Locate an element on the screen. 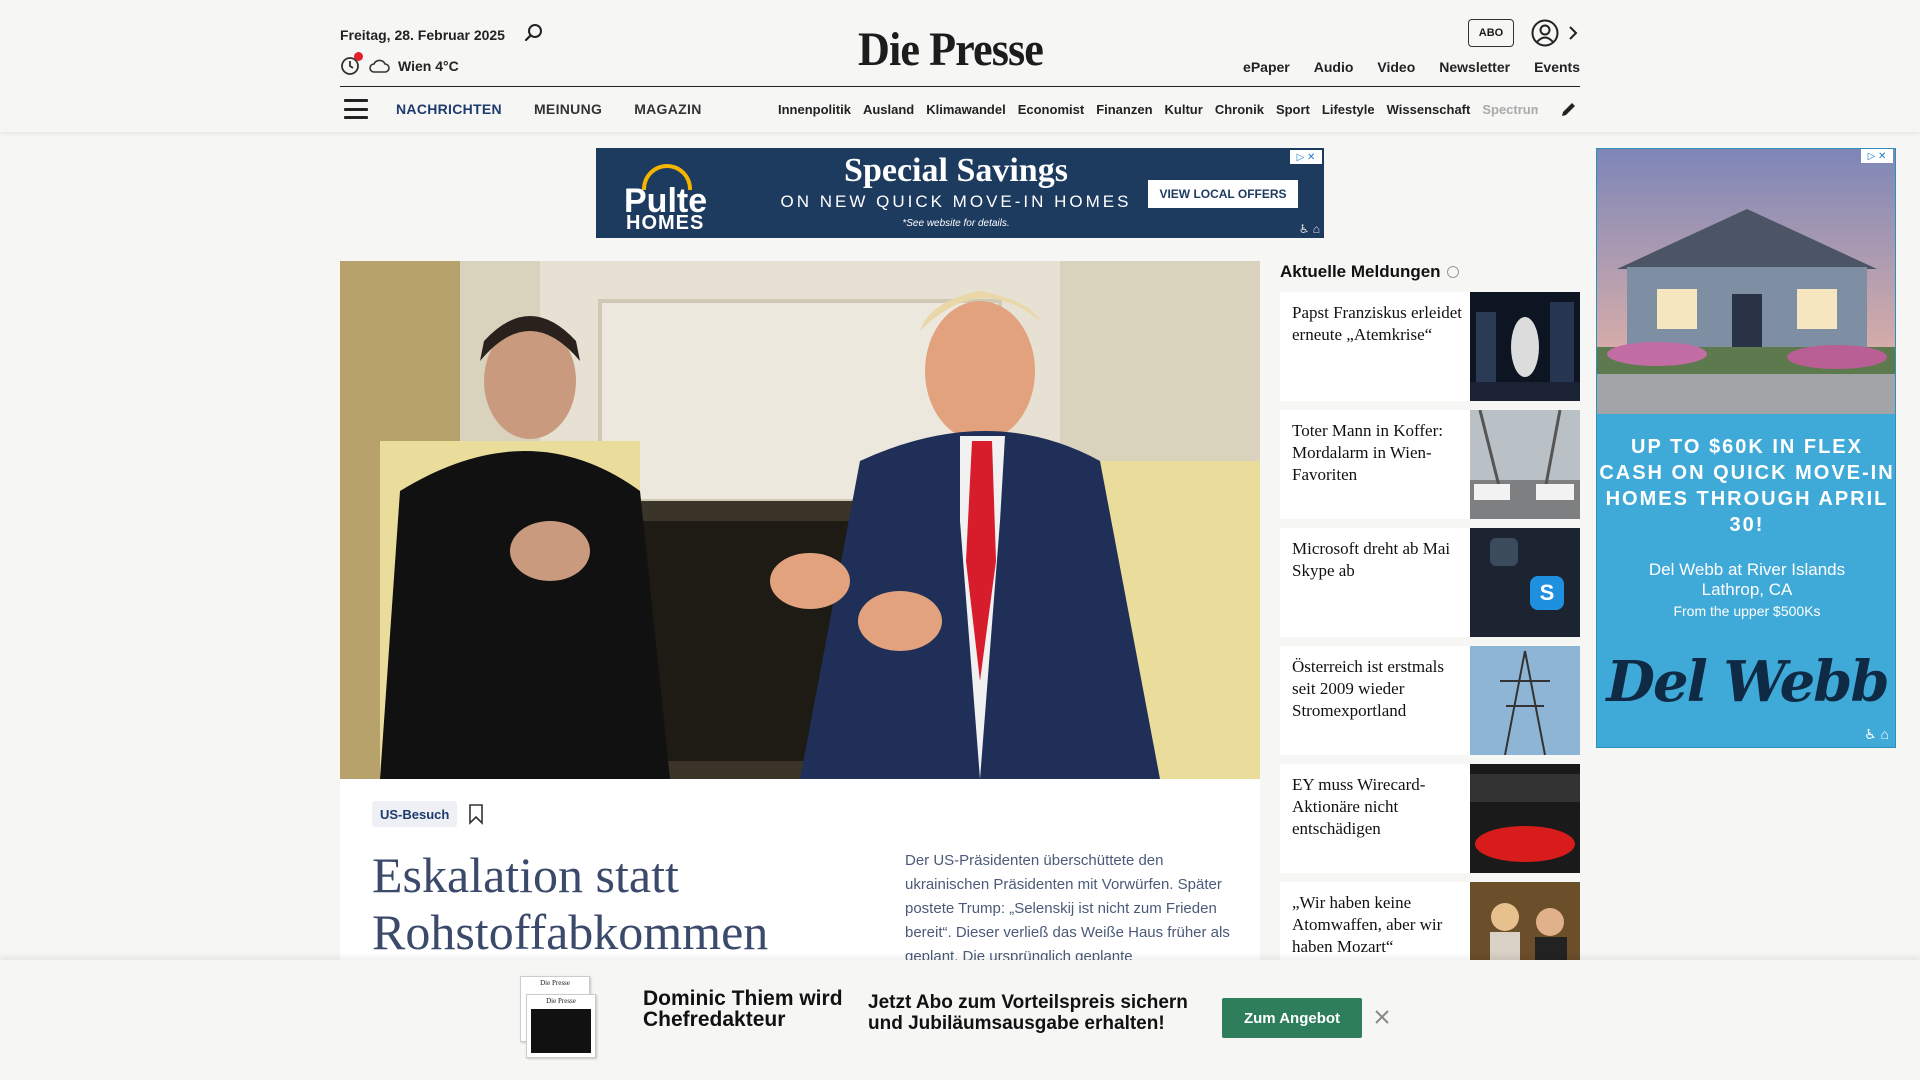 Image resolution: width=1920 pixels, height=1080 pixels. weather-widget: Wien 4°C is located at coordinates (399, 64).